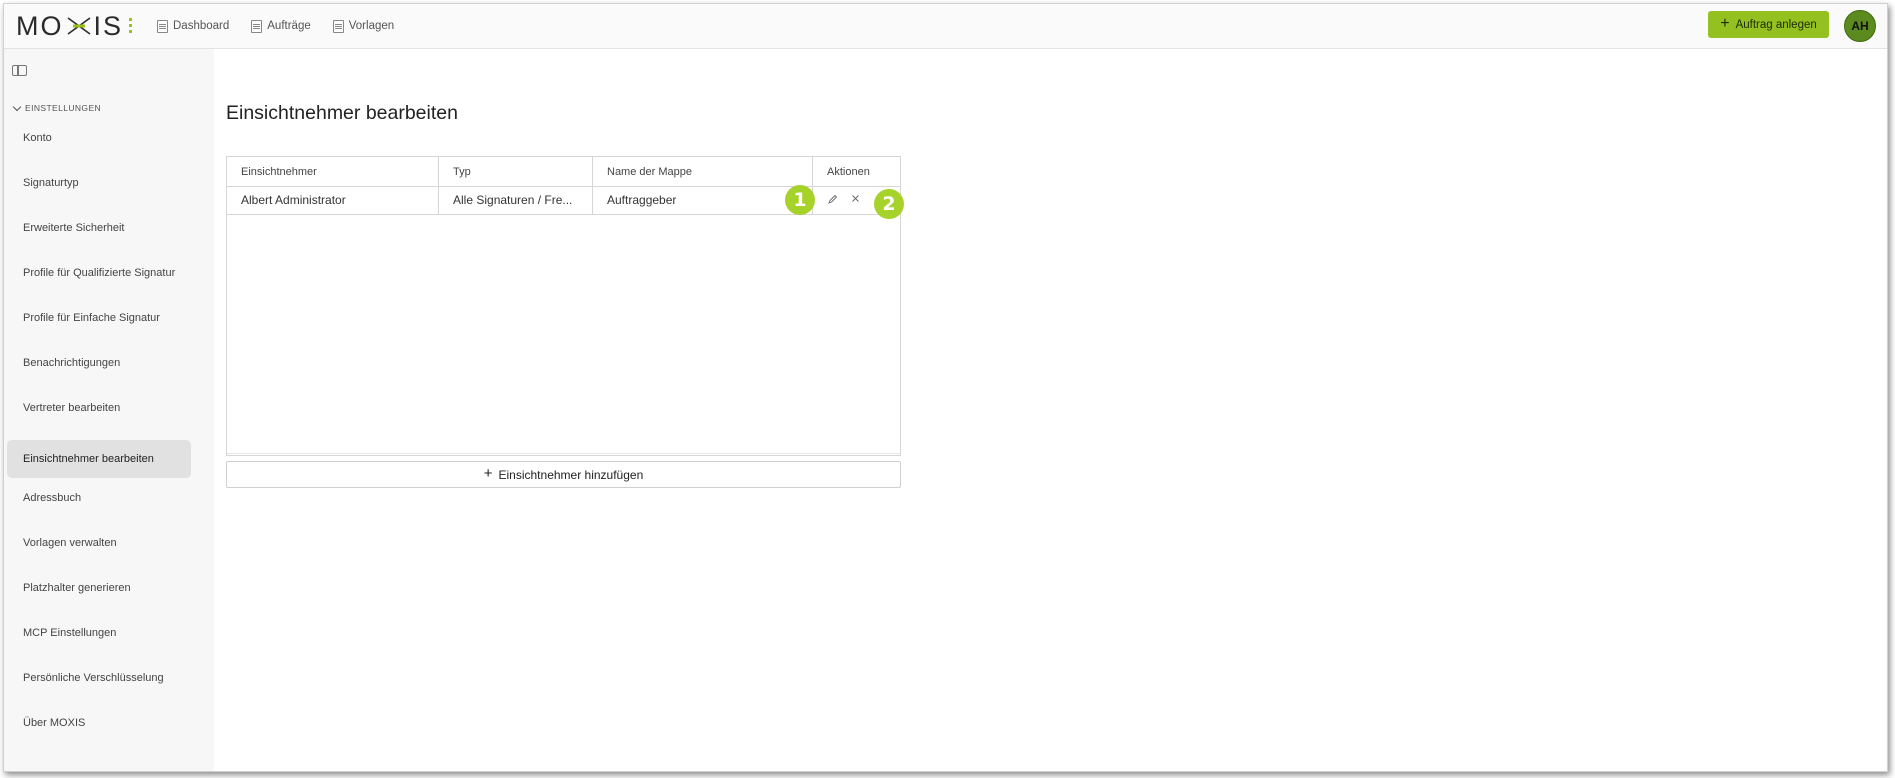 This screenshot has height=778, width=1895. What do you see at coordinates (333, 200) in the screenshot?
I see `cell-einsichtnehmer: Albert Administrator` at bounding box center [333, 200].